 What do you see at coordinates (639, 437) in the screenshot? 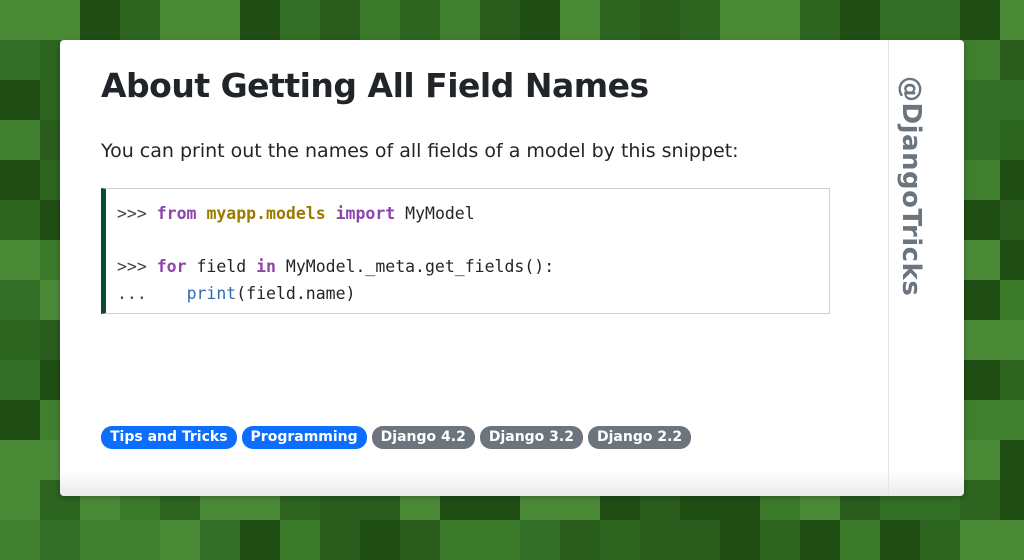
I see `tag-django-2-2: Django 2.2` at bounding box center [639, 437].